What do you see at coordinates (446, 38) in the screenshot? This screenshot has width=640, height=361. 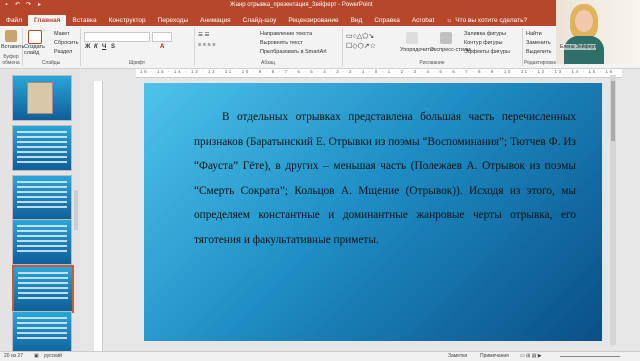 I see `quick-styles-icon` at bounding box center [446, 38].